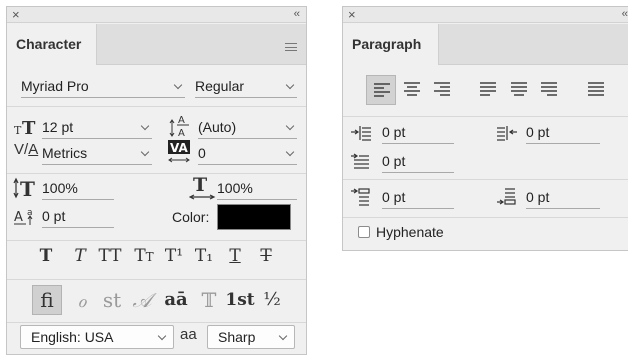  What do you see at coordinates (257, 189) in the screenshot?
I see `horizontal-scale-input: 100%` at bounding box center [257, 189].